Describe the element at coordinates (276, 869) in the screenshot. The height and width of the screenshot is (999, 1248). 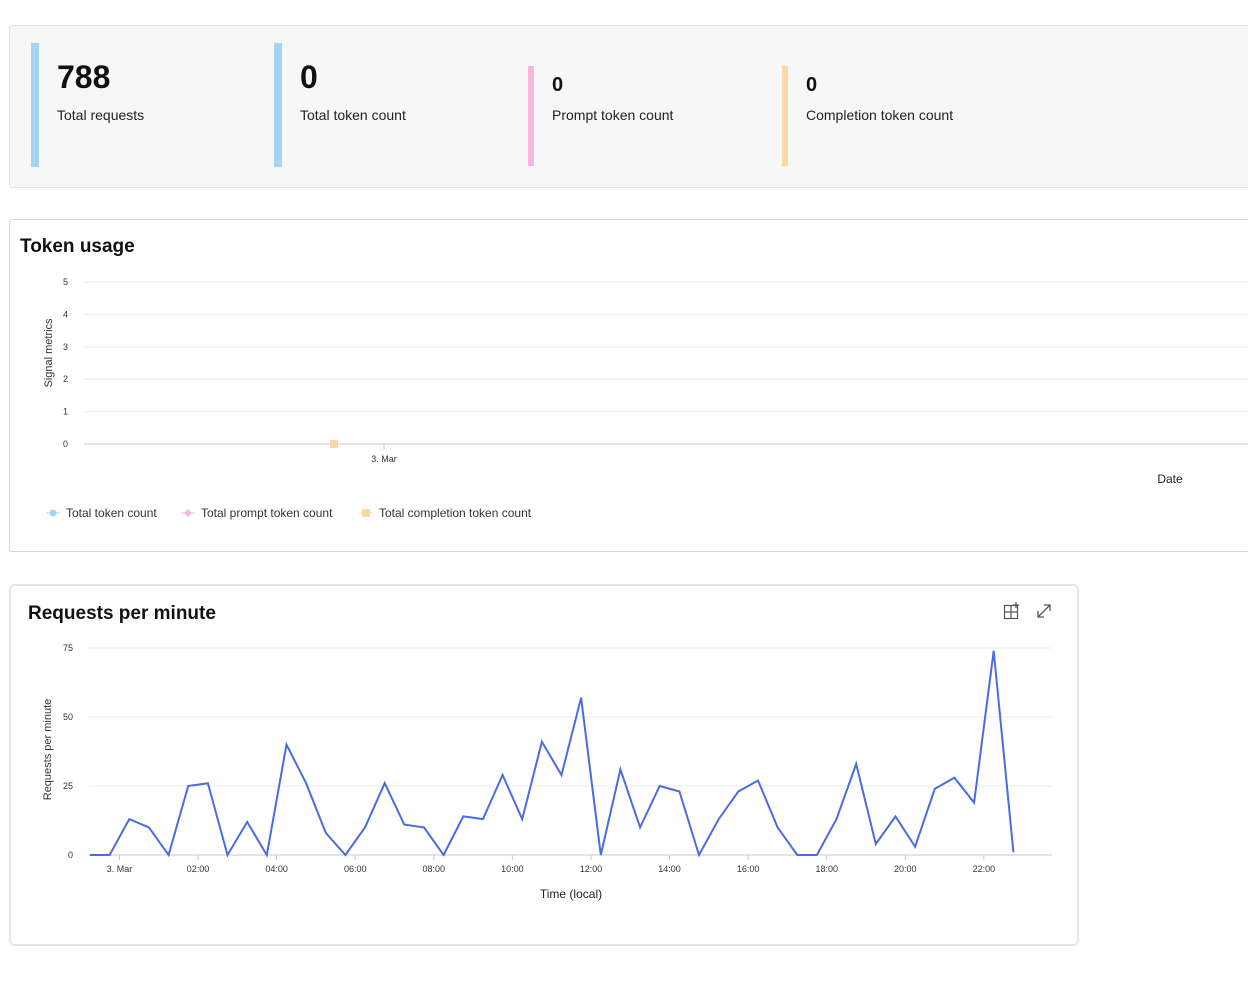
I see `x-tick-label: 04:00` at that location.